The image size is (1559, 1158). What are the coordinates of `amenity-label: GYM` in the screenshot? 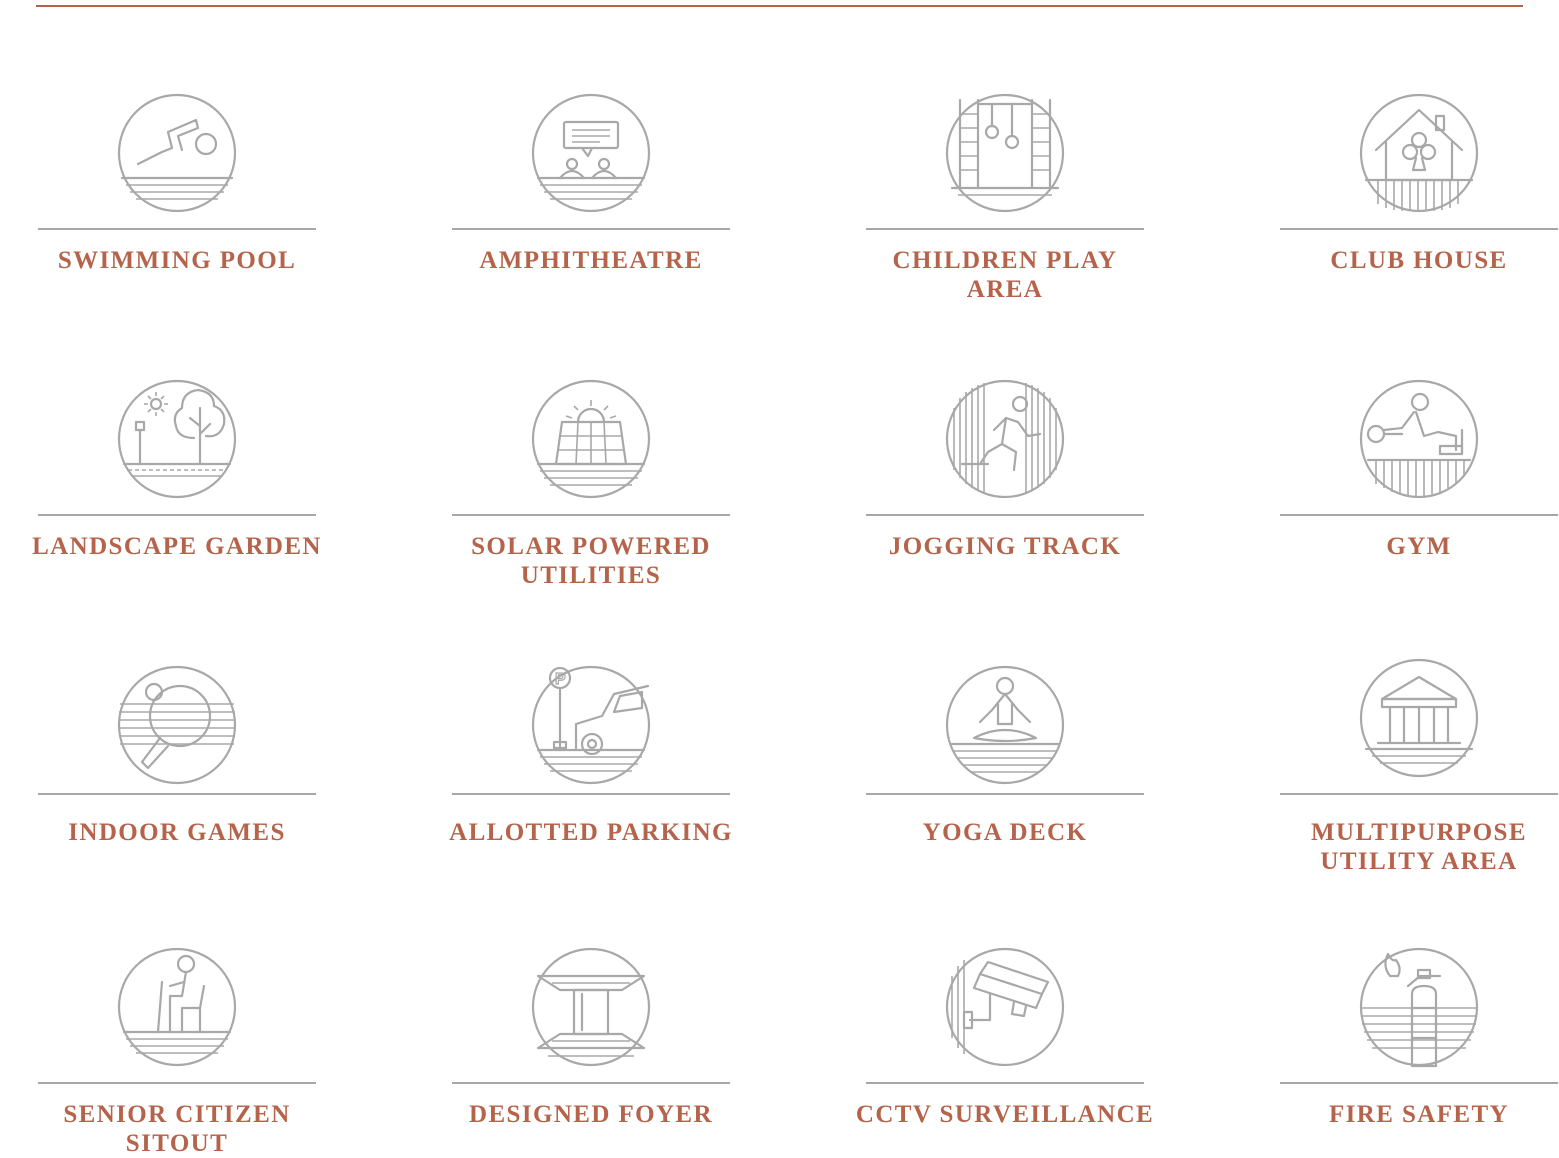 It's located at (1419, 546).